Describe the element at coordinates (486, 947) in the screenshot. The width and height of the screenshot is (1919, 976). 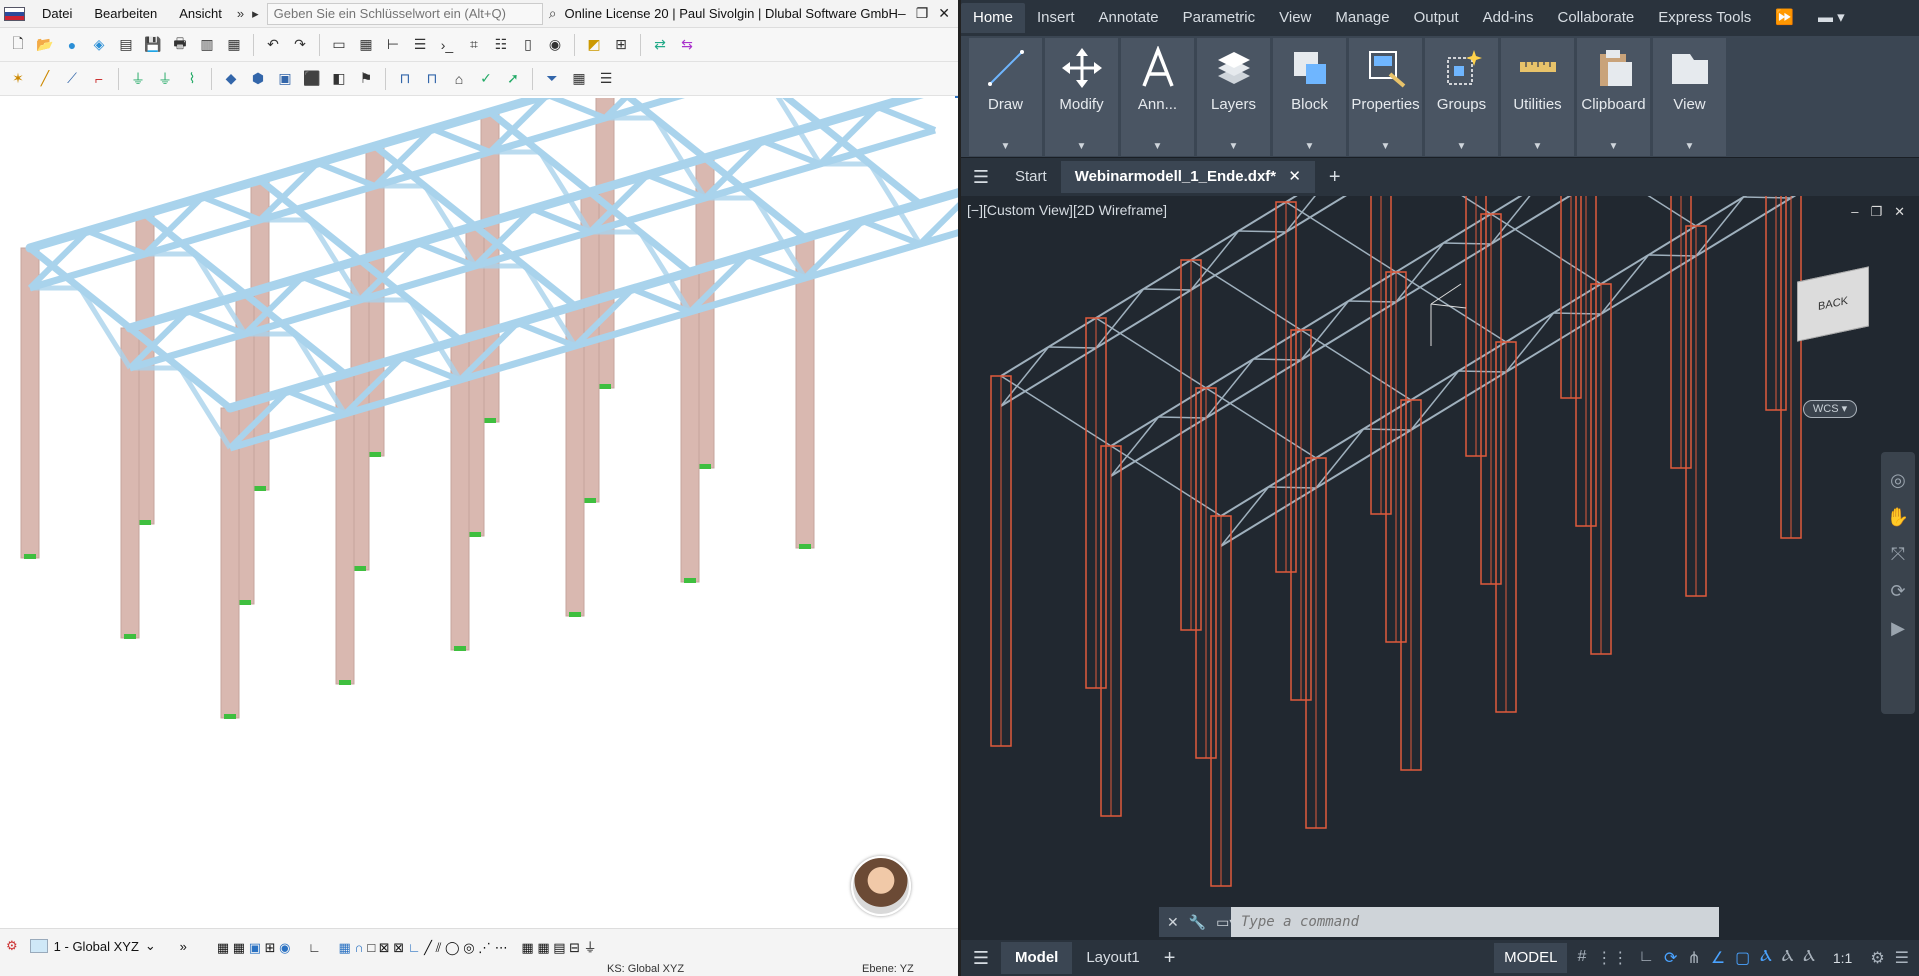
I see `hatch-icon: ⋰` at that location.